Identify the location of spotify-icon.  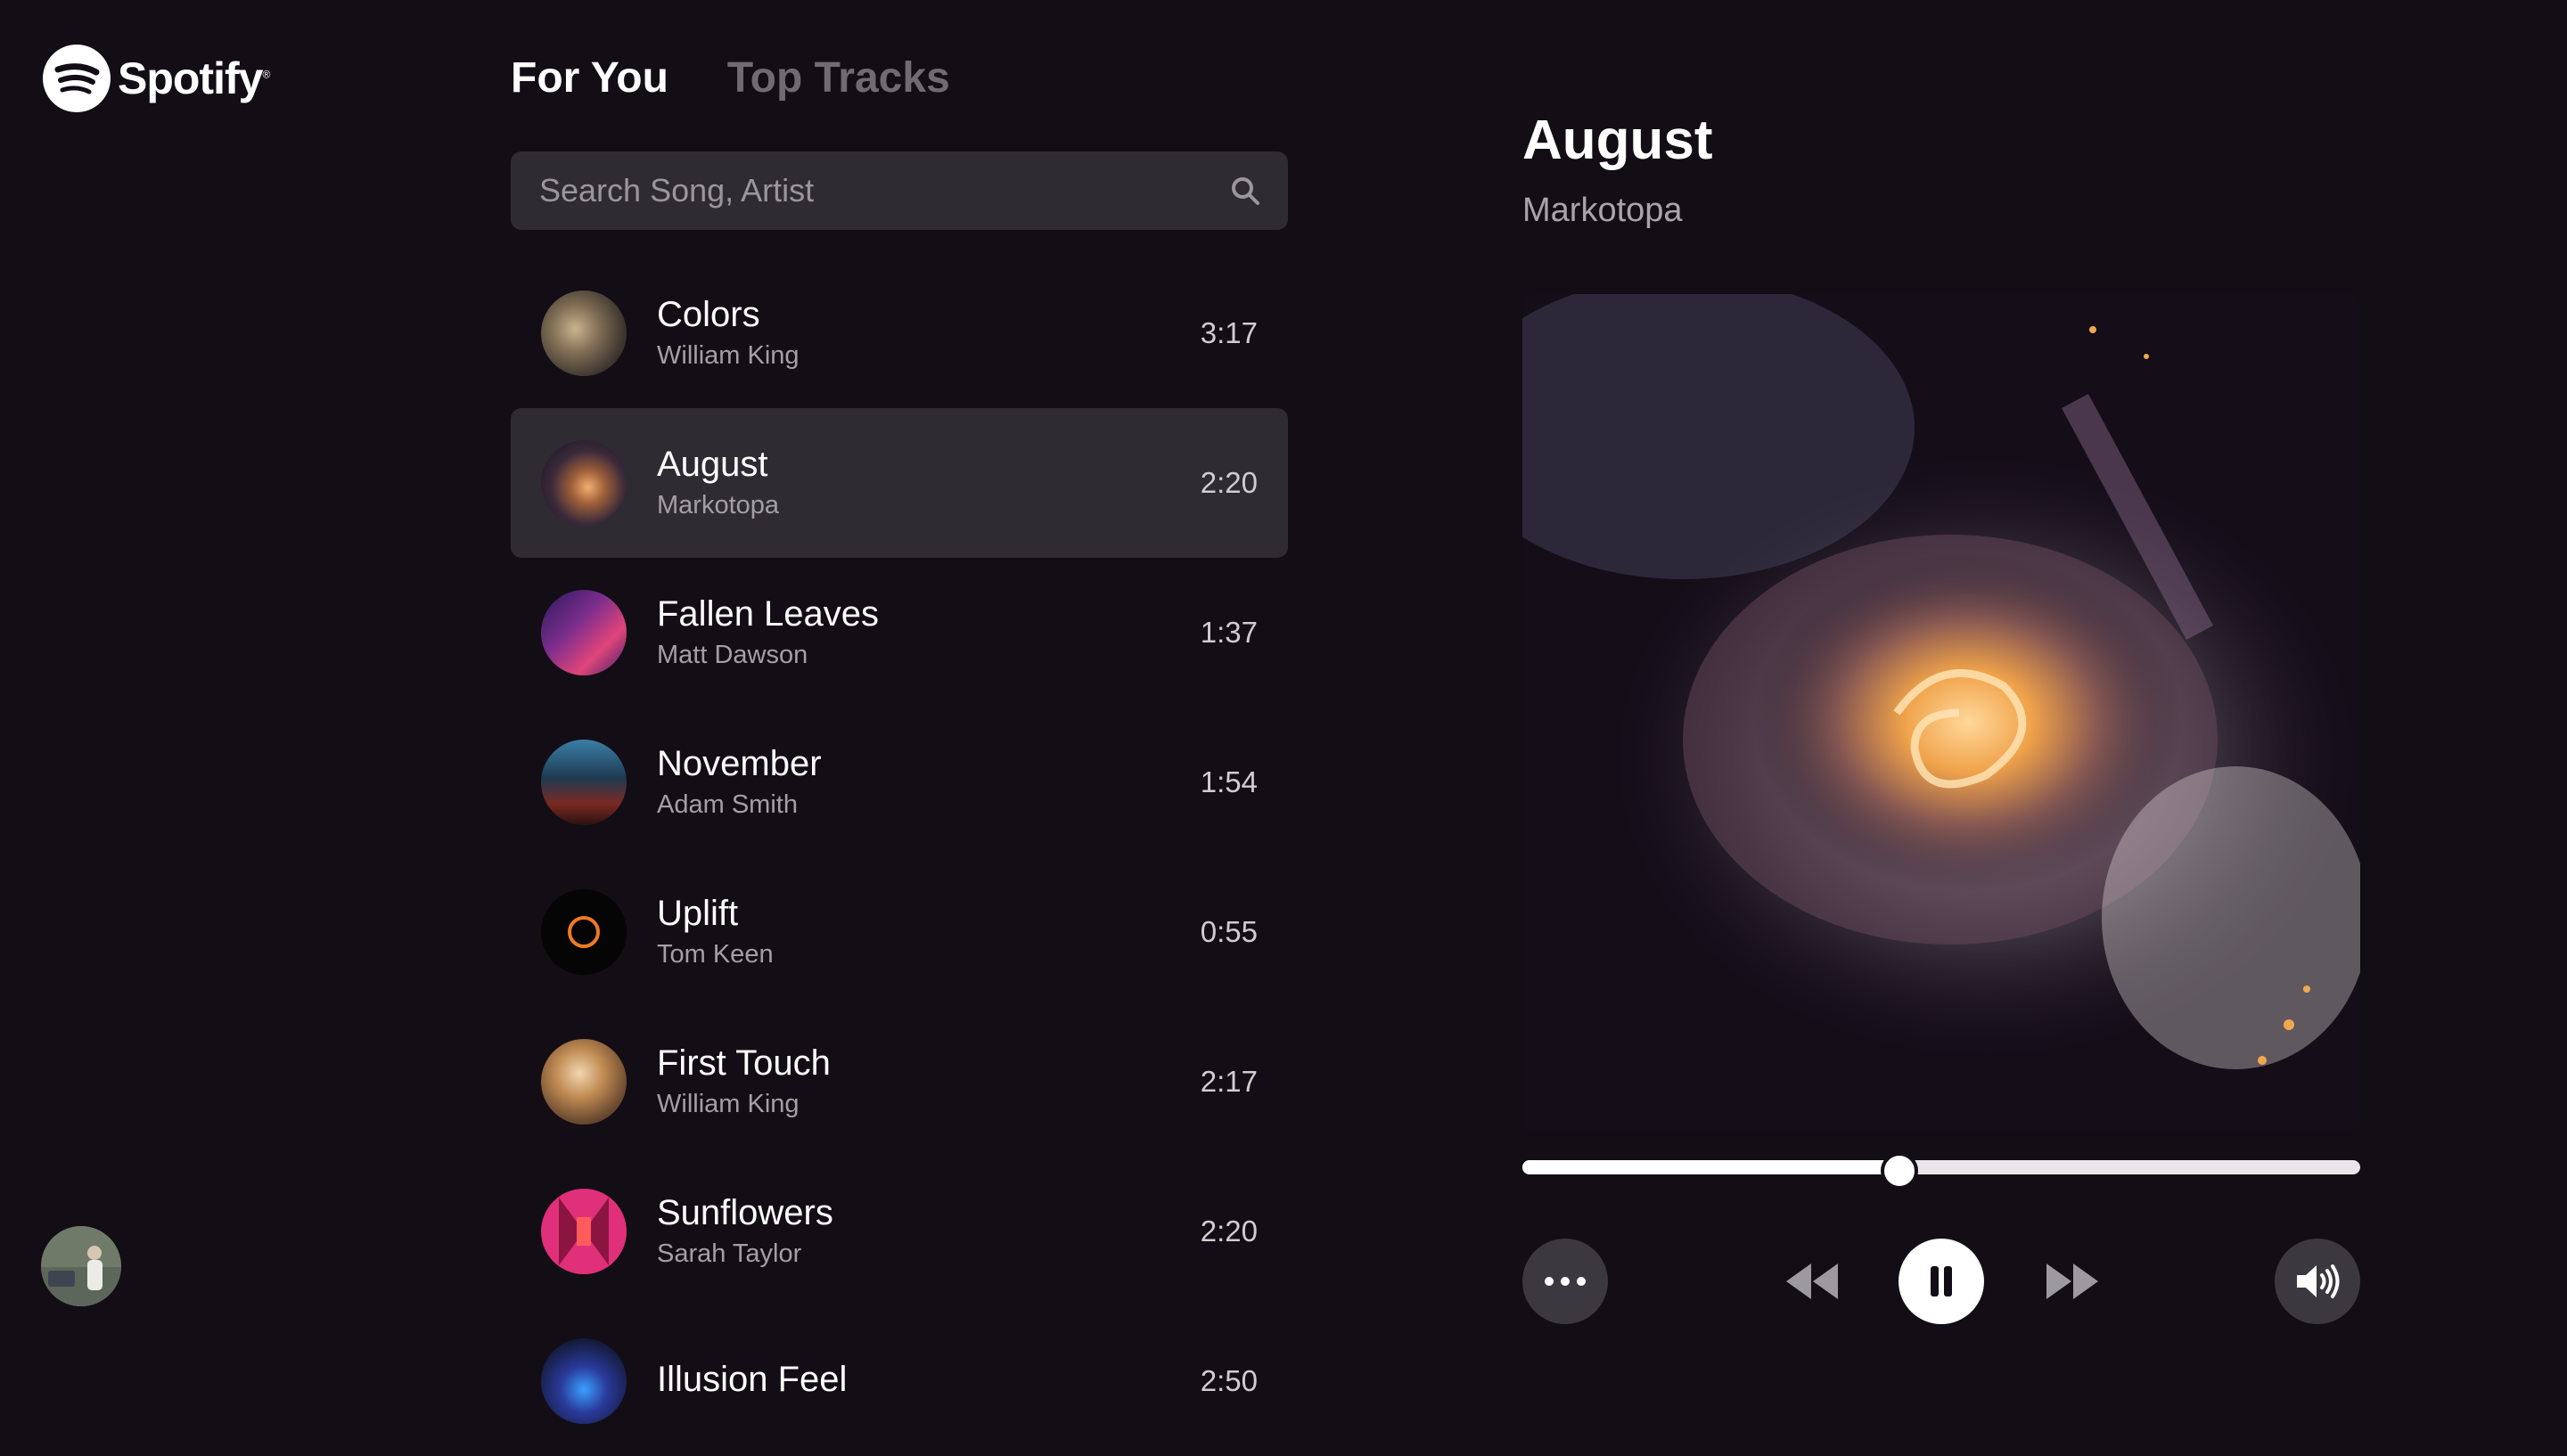
(77, 78).